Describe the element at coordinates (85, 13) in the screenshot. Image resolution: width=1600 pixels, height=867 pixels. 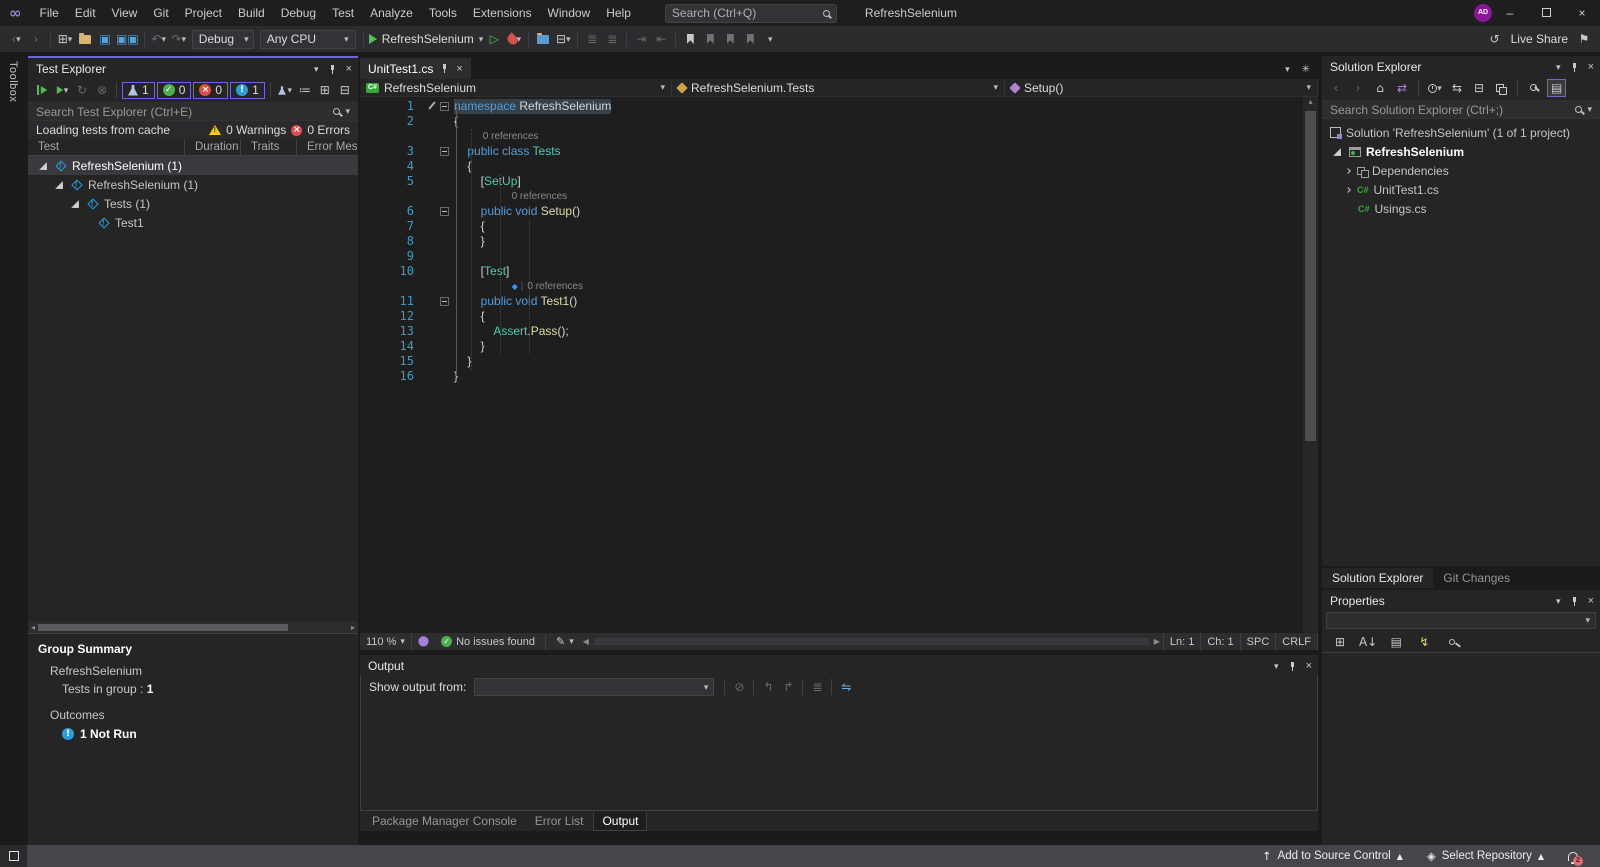
I see `menu-edit: Edit` at that location.